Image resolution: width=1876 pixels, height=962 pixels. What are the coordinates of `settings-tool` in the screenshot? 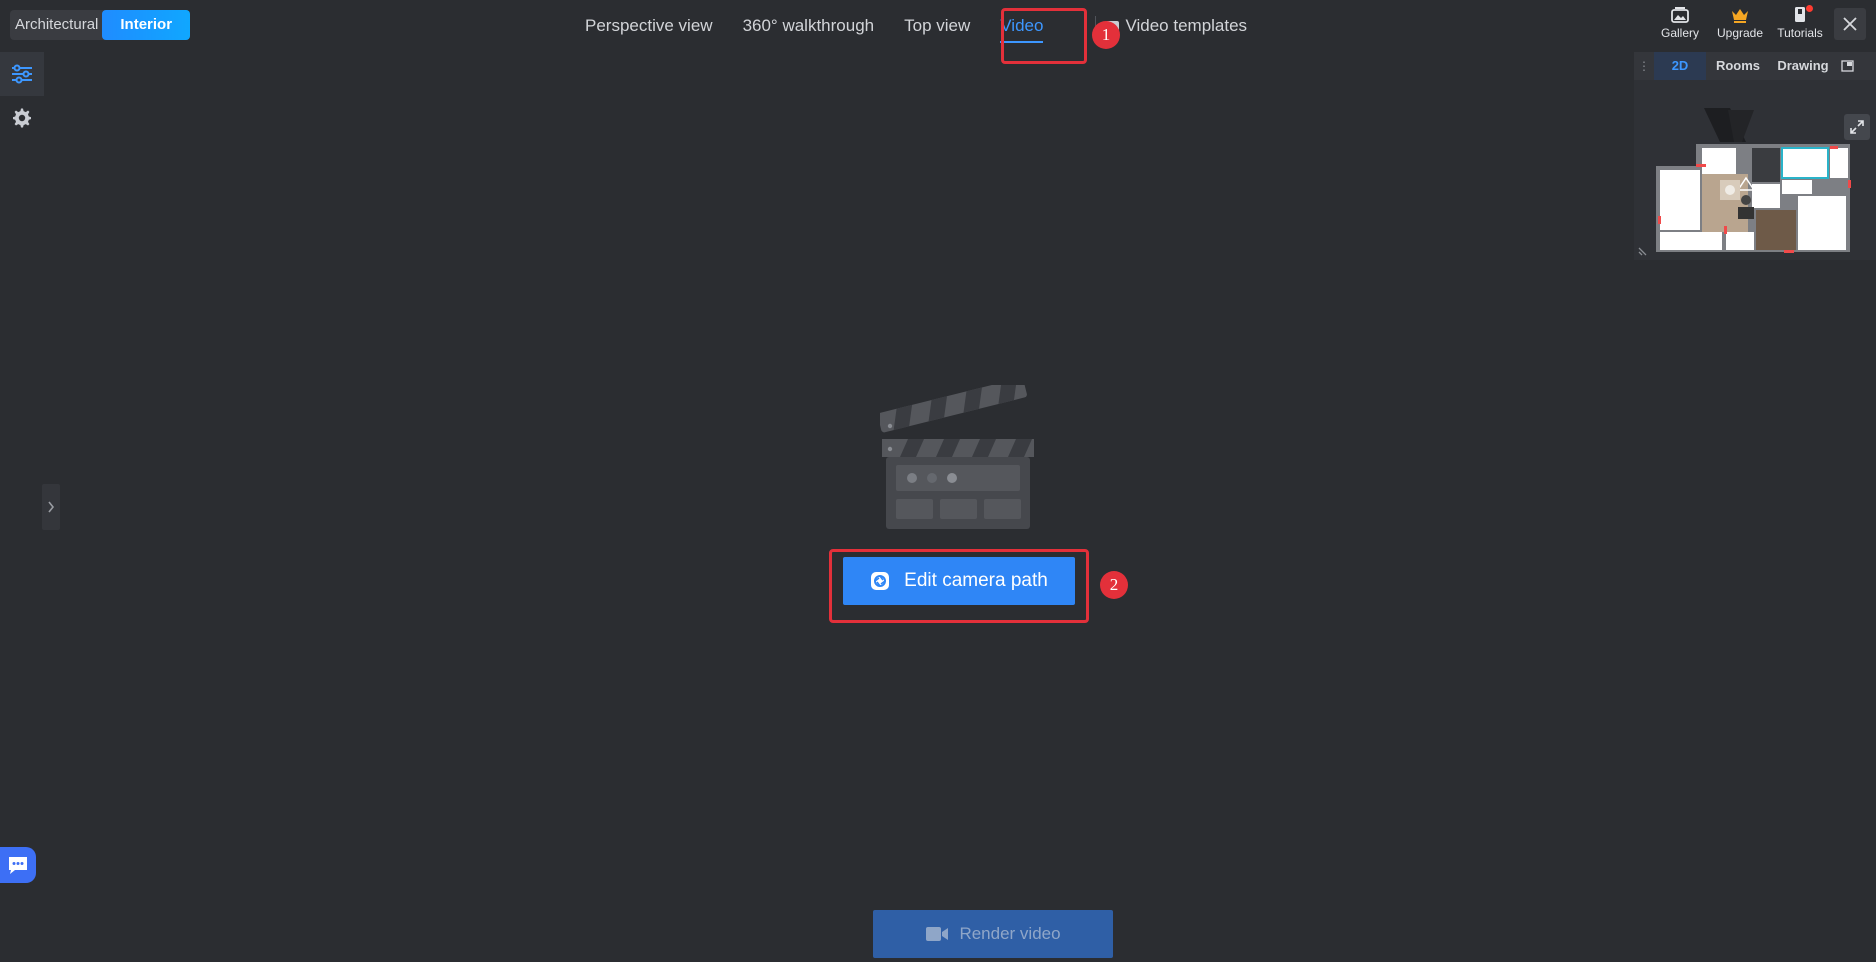 It's located at (22, 118).